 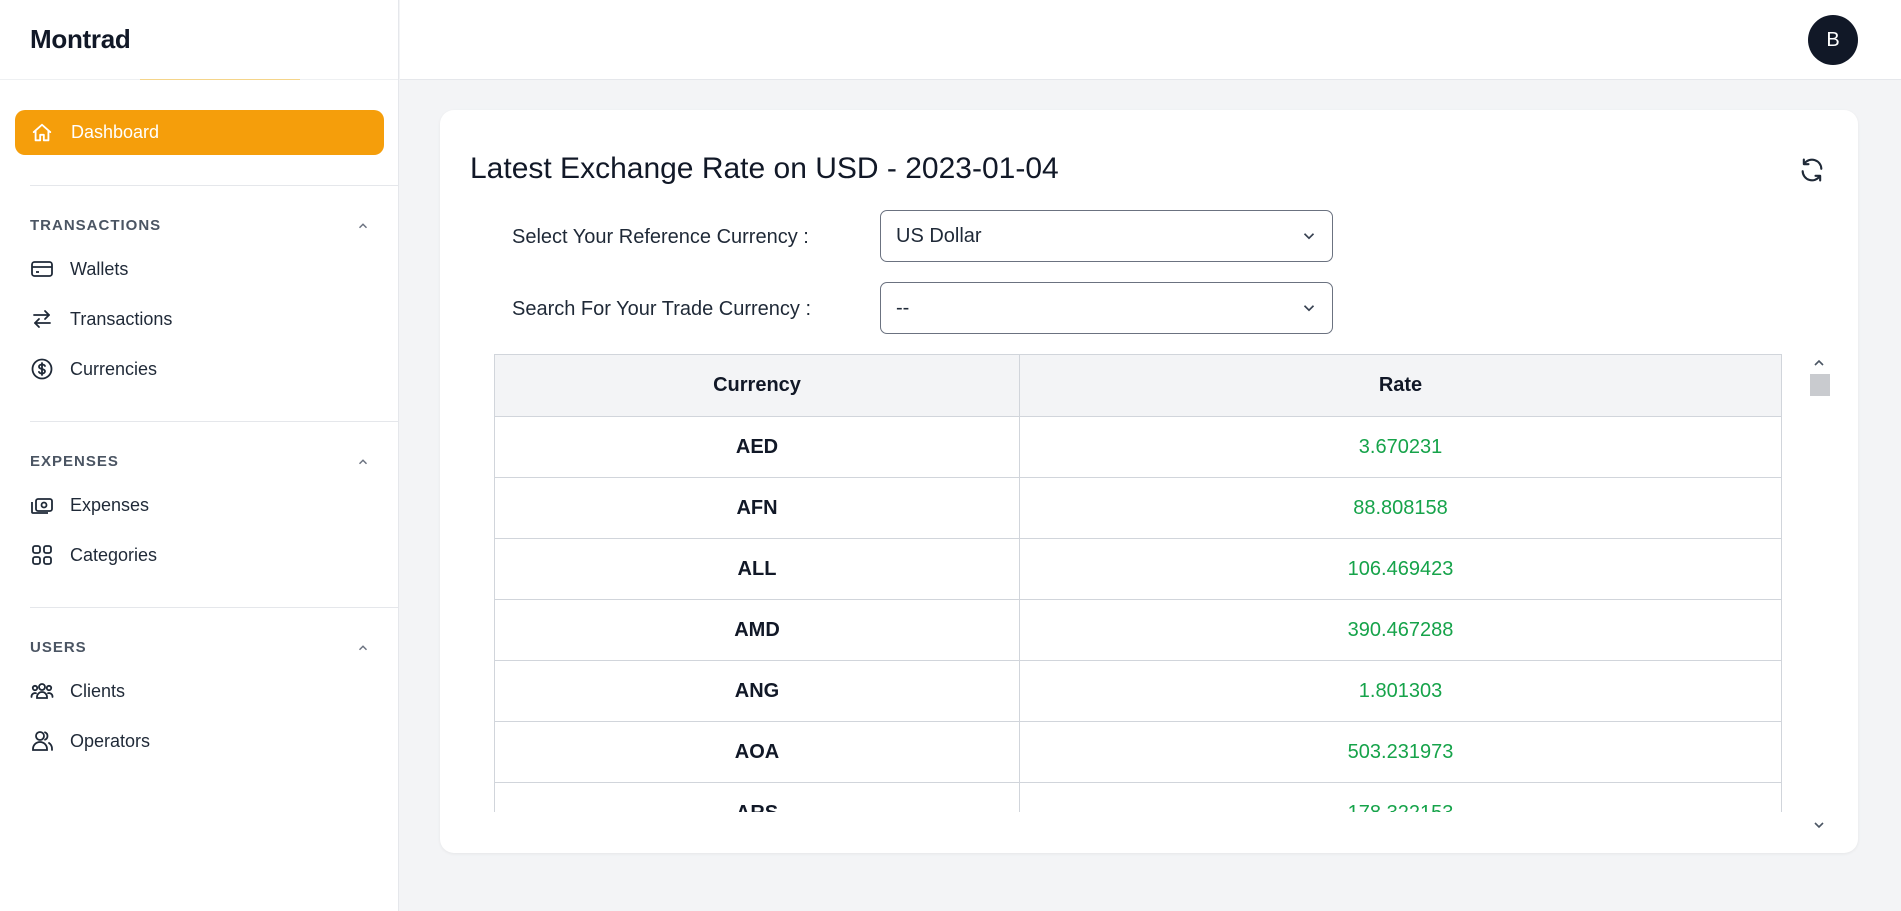 What do you see at coordinates (1400, 797) in the screenshot?
I see `rate-cell: 178.322153` at bounding box center [1400, 797].